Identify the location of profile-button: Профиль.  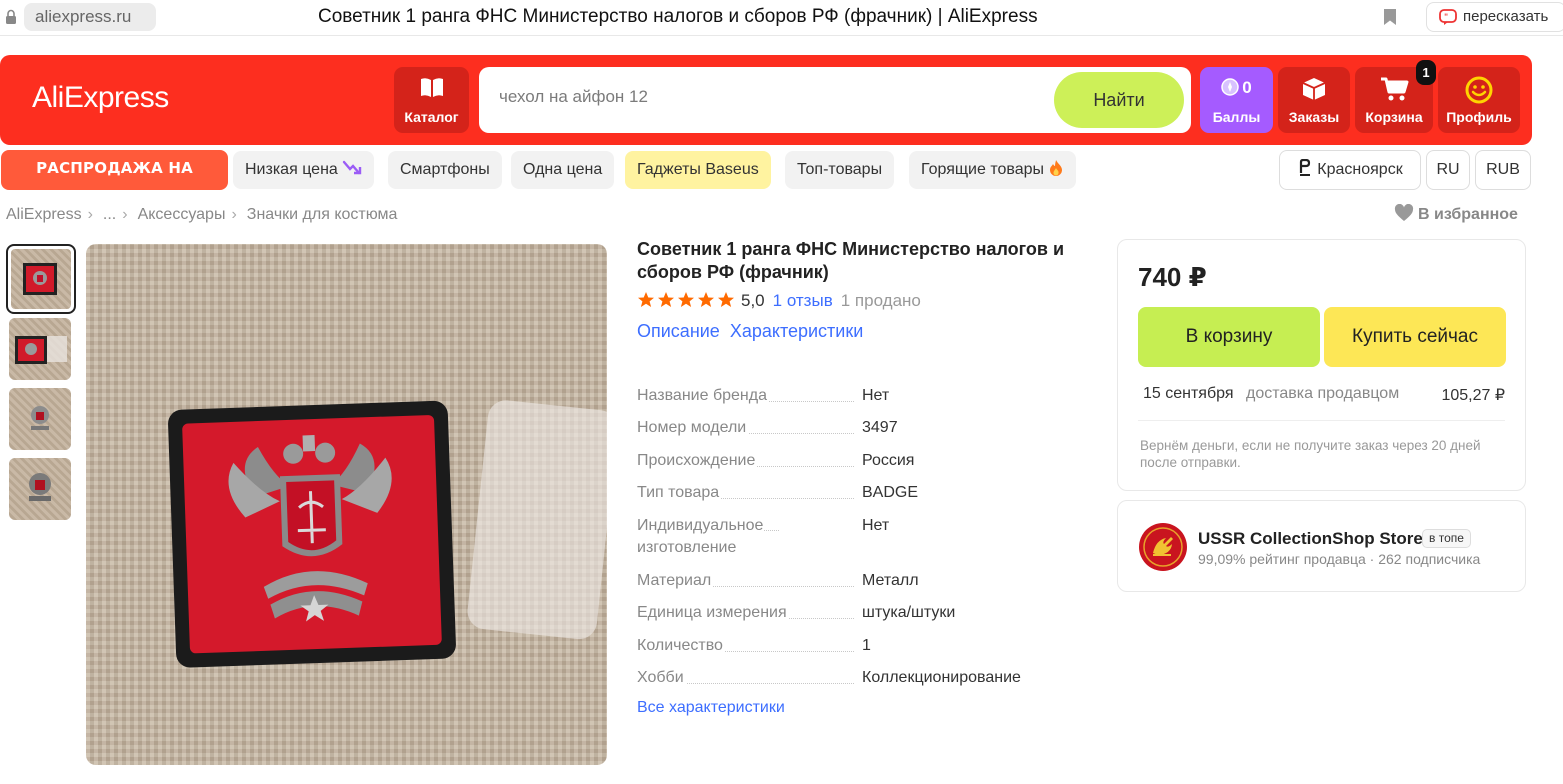
(1479, 100).